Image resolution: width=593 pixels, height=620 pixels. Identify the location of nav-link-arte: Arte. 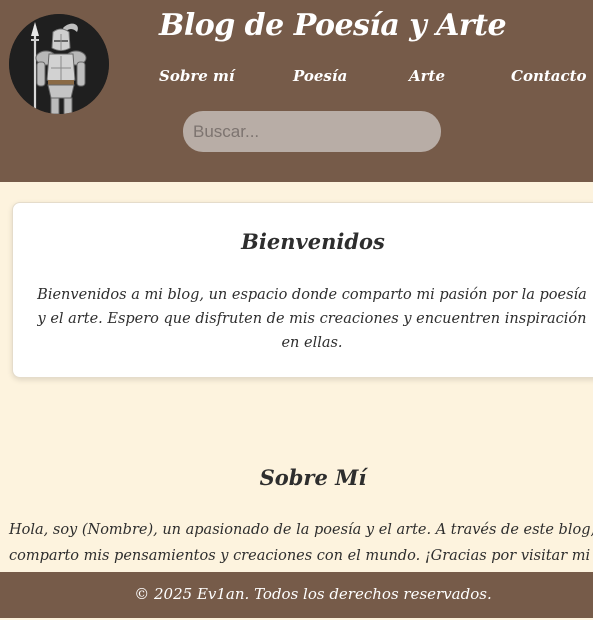
(427, 76).